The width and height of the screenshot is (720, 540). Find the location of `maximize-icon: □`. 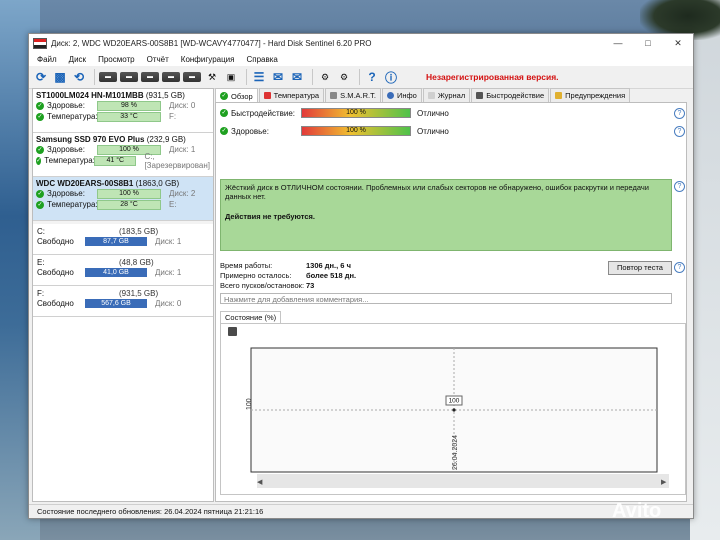

maximize-icon: □ is located at coordinates (648, 43).